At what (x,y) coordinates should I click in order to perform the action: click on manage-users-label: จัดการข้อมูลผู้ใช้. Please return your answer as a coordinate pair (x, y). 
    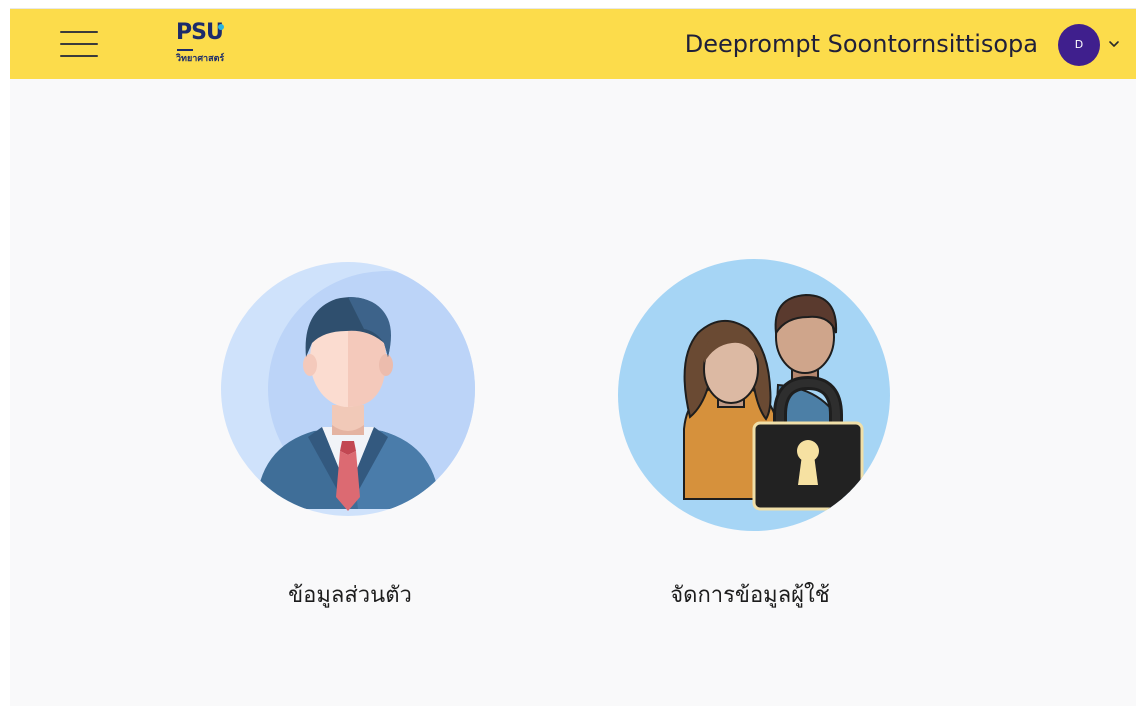
    Looking at the image, I should click on (750, 595).